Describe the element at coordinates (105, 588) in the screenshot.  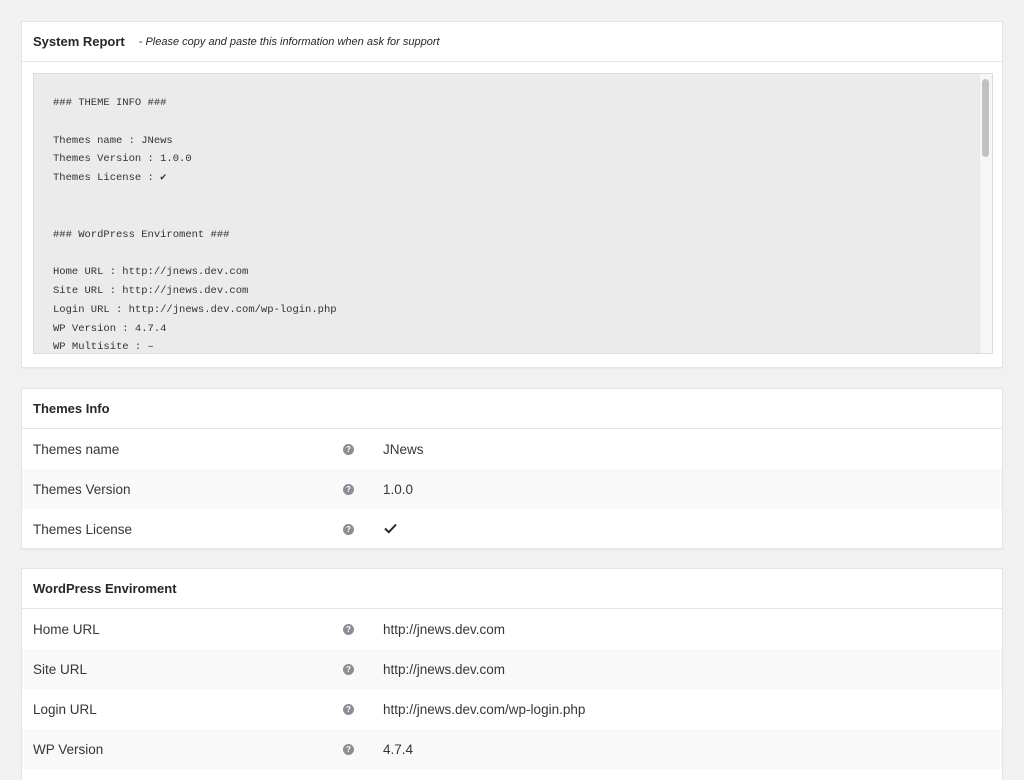
I see `wordpress-environment-title: WordPress Enviroment` at that location.